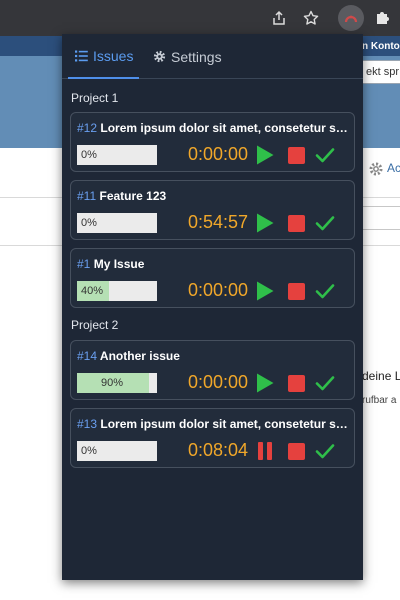 The height and width of the screenshot is (600, 400). I want to click on issue-title: #1 My Issue, so click(213, 264).